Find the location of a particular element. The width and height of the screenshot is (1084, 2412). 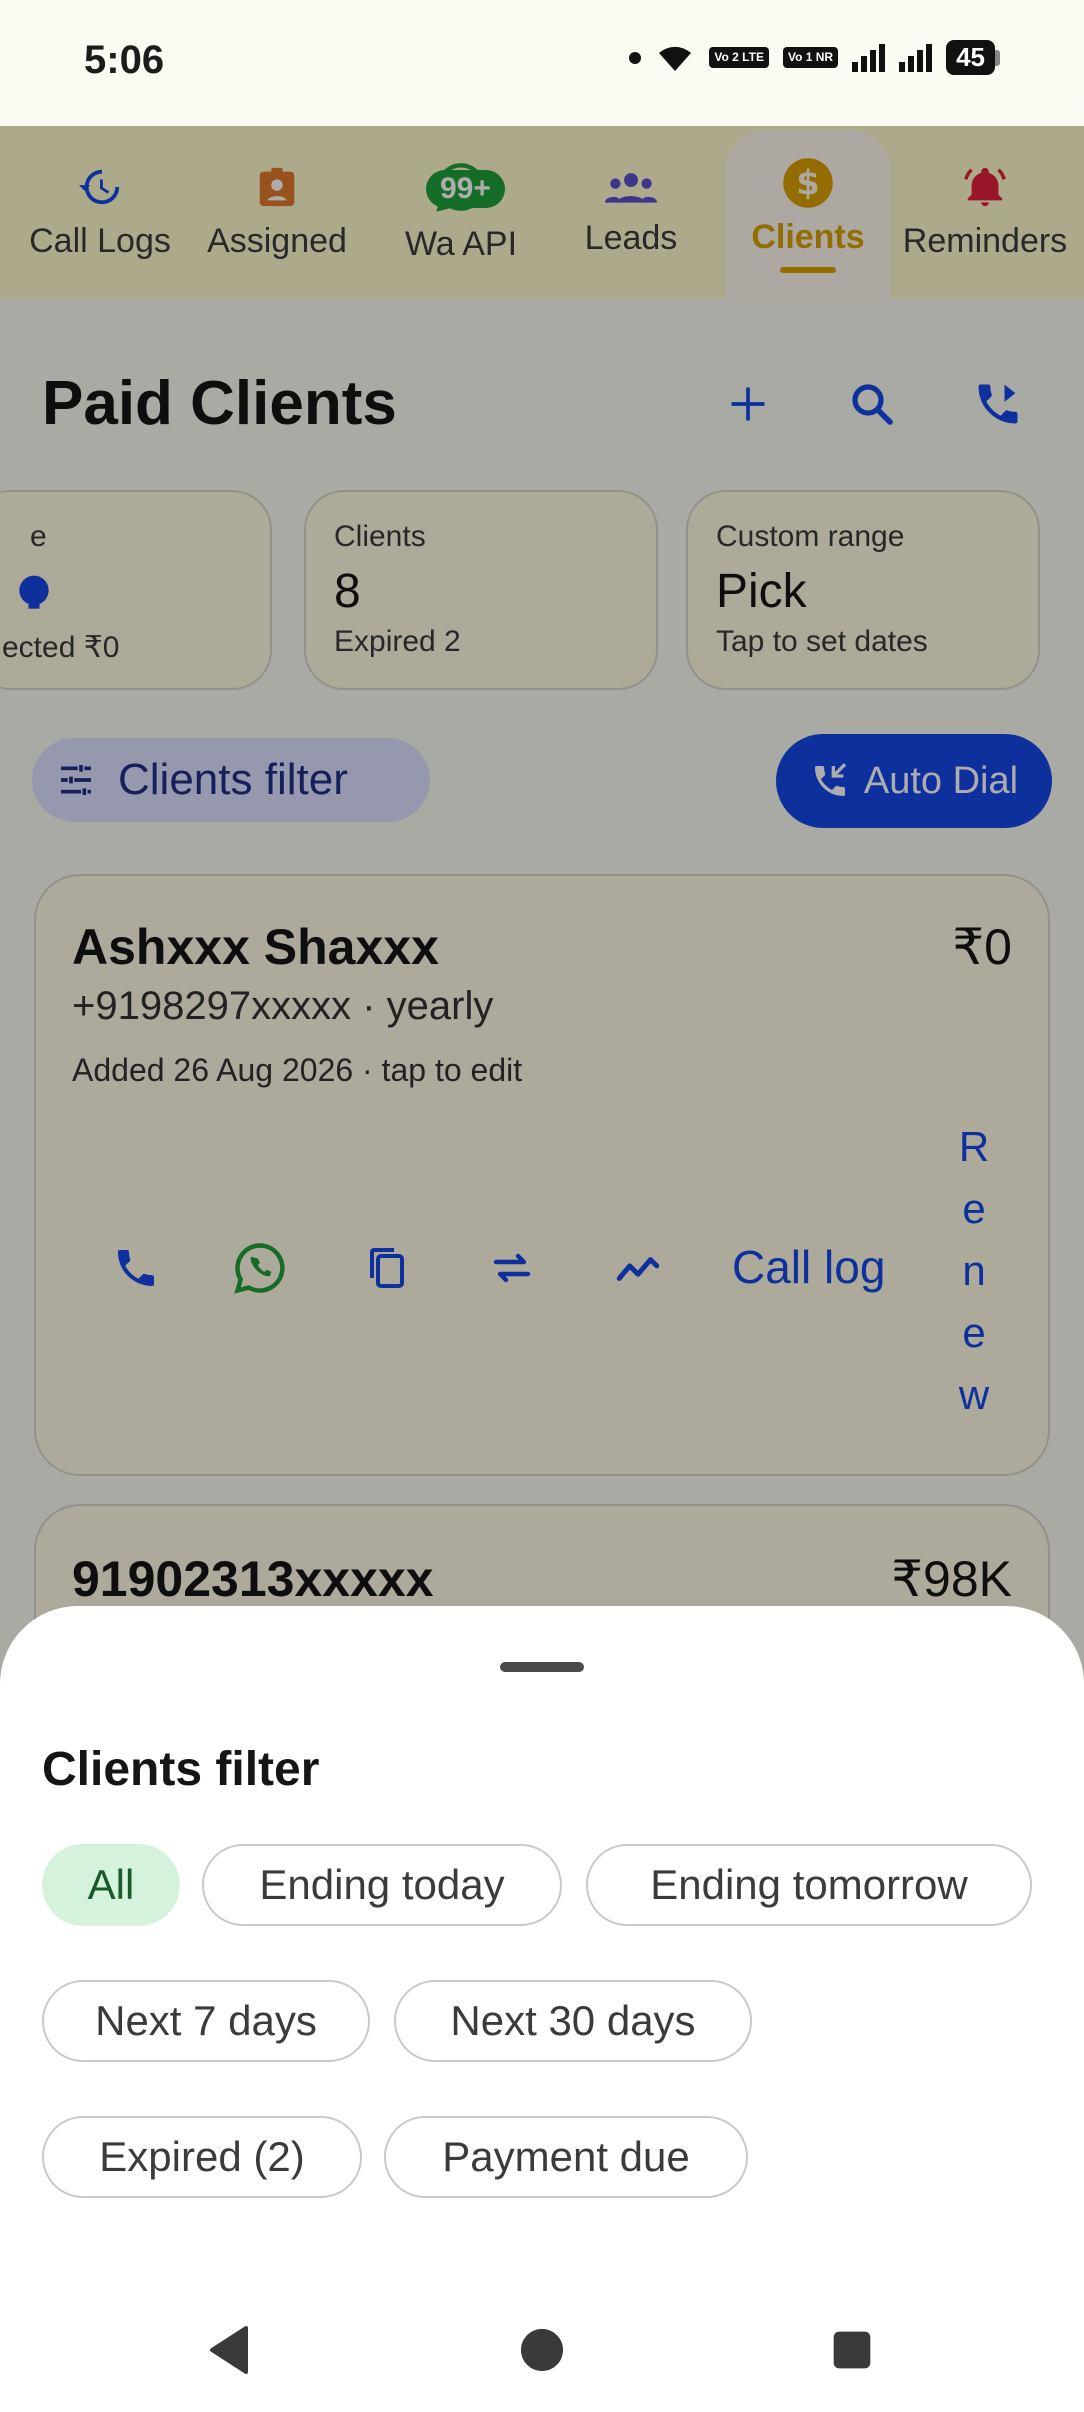

wifi-icon is located at coordinates (675, 58).